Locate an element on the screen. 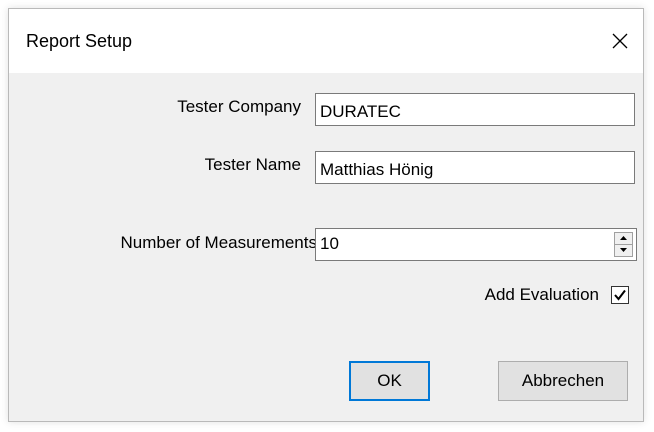 The width and height of the screenshot is (654, 432). add-evaluation-checkbox is located at coordinates (620, 295).